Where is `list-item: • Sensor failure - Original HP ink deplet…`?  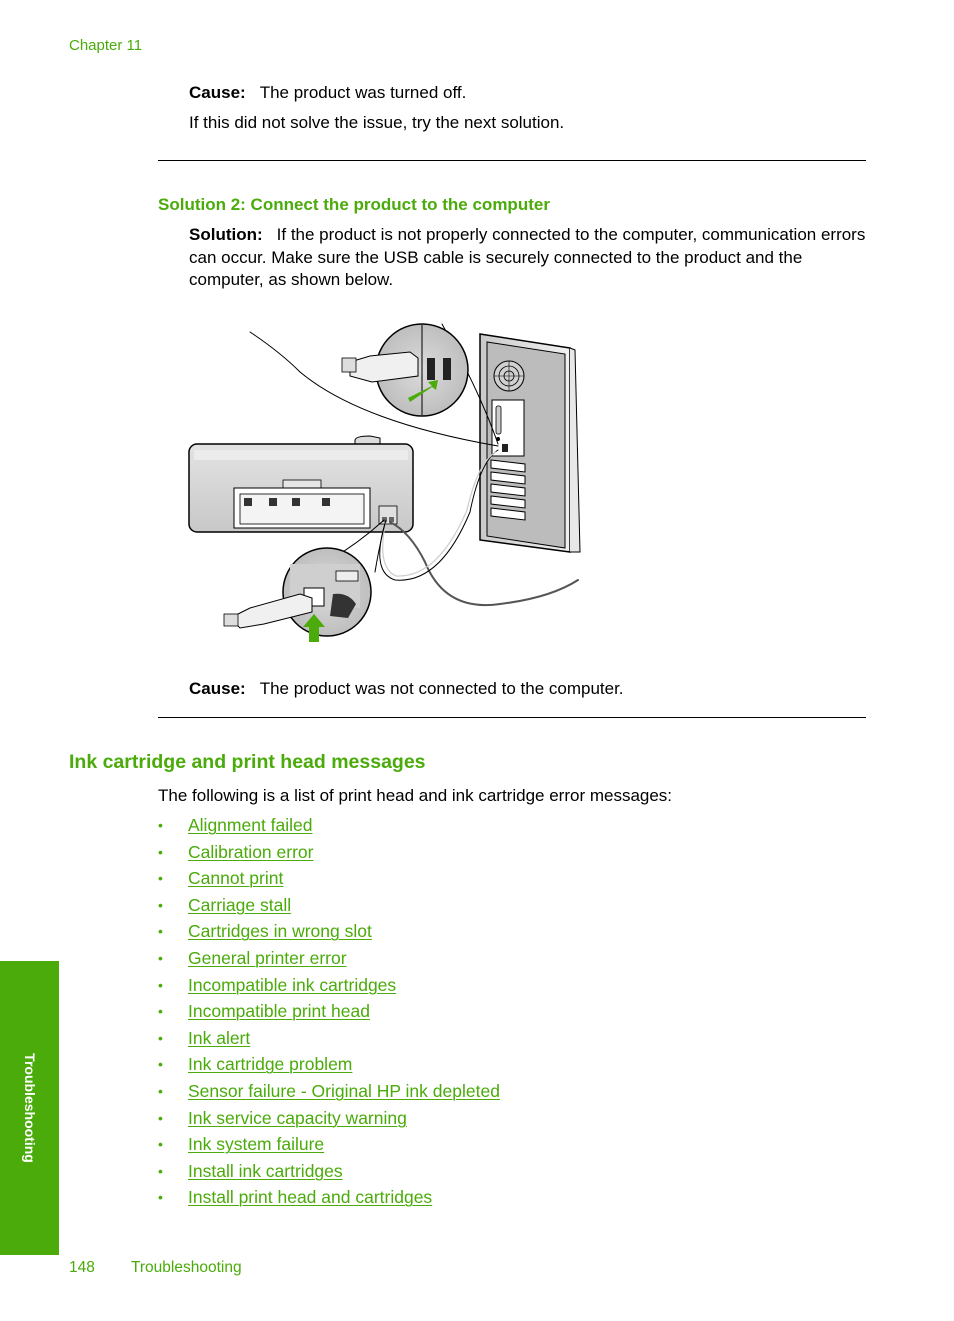
list-item: • Sensor failure - Original HP ink deplet… is located at coordinates (329, 1093).